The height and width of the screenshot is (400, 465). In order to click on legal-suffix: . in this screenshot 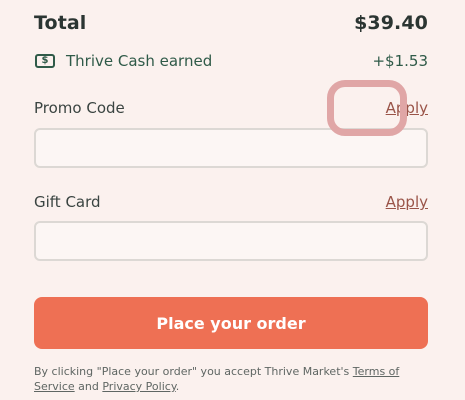, I will do `click(177, 386)`.